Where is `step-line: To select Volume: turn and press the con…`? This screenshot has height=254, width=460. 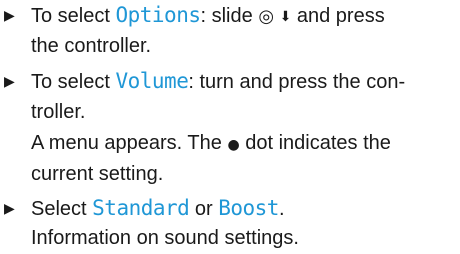
step-line: To select Volume: turn and press the con… is located at coordinates (218, 81).